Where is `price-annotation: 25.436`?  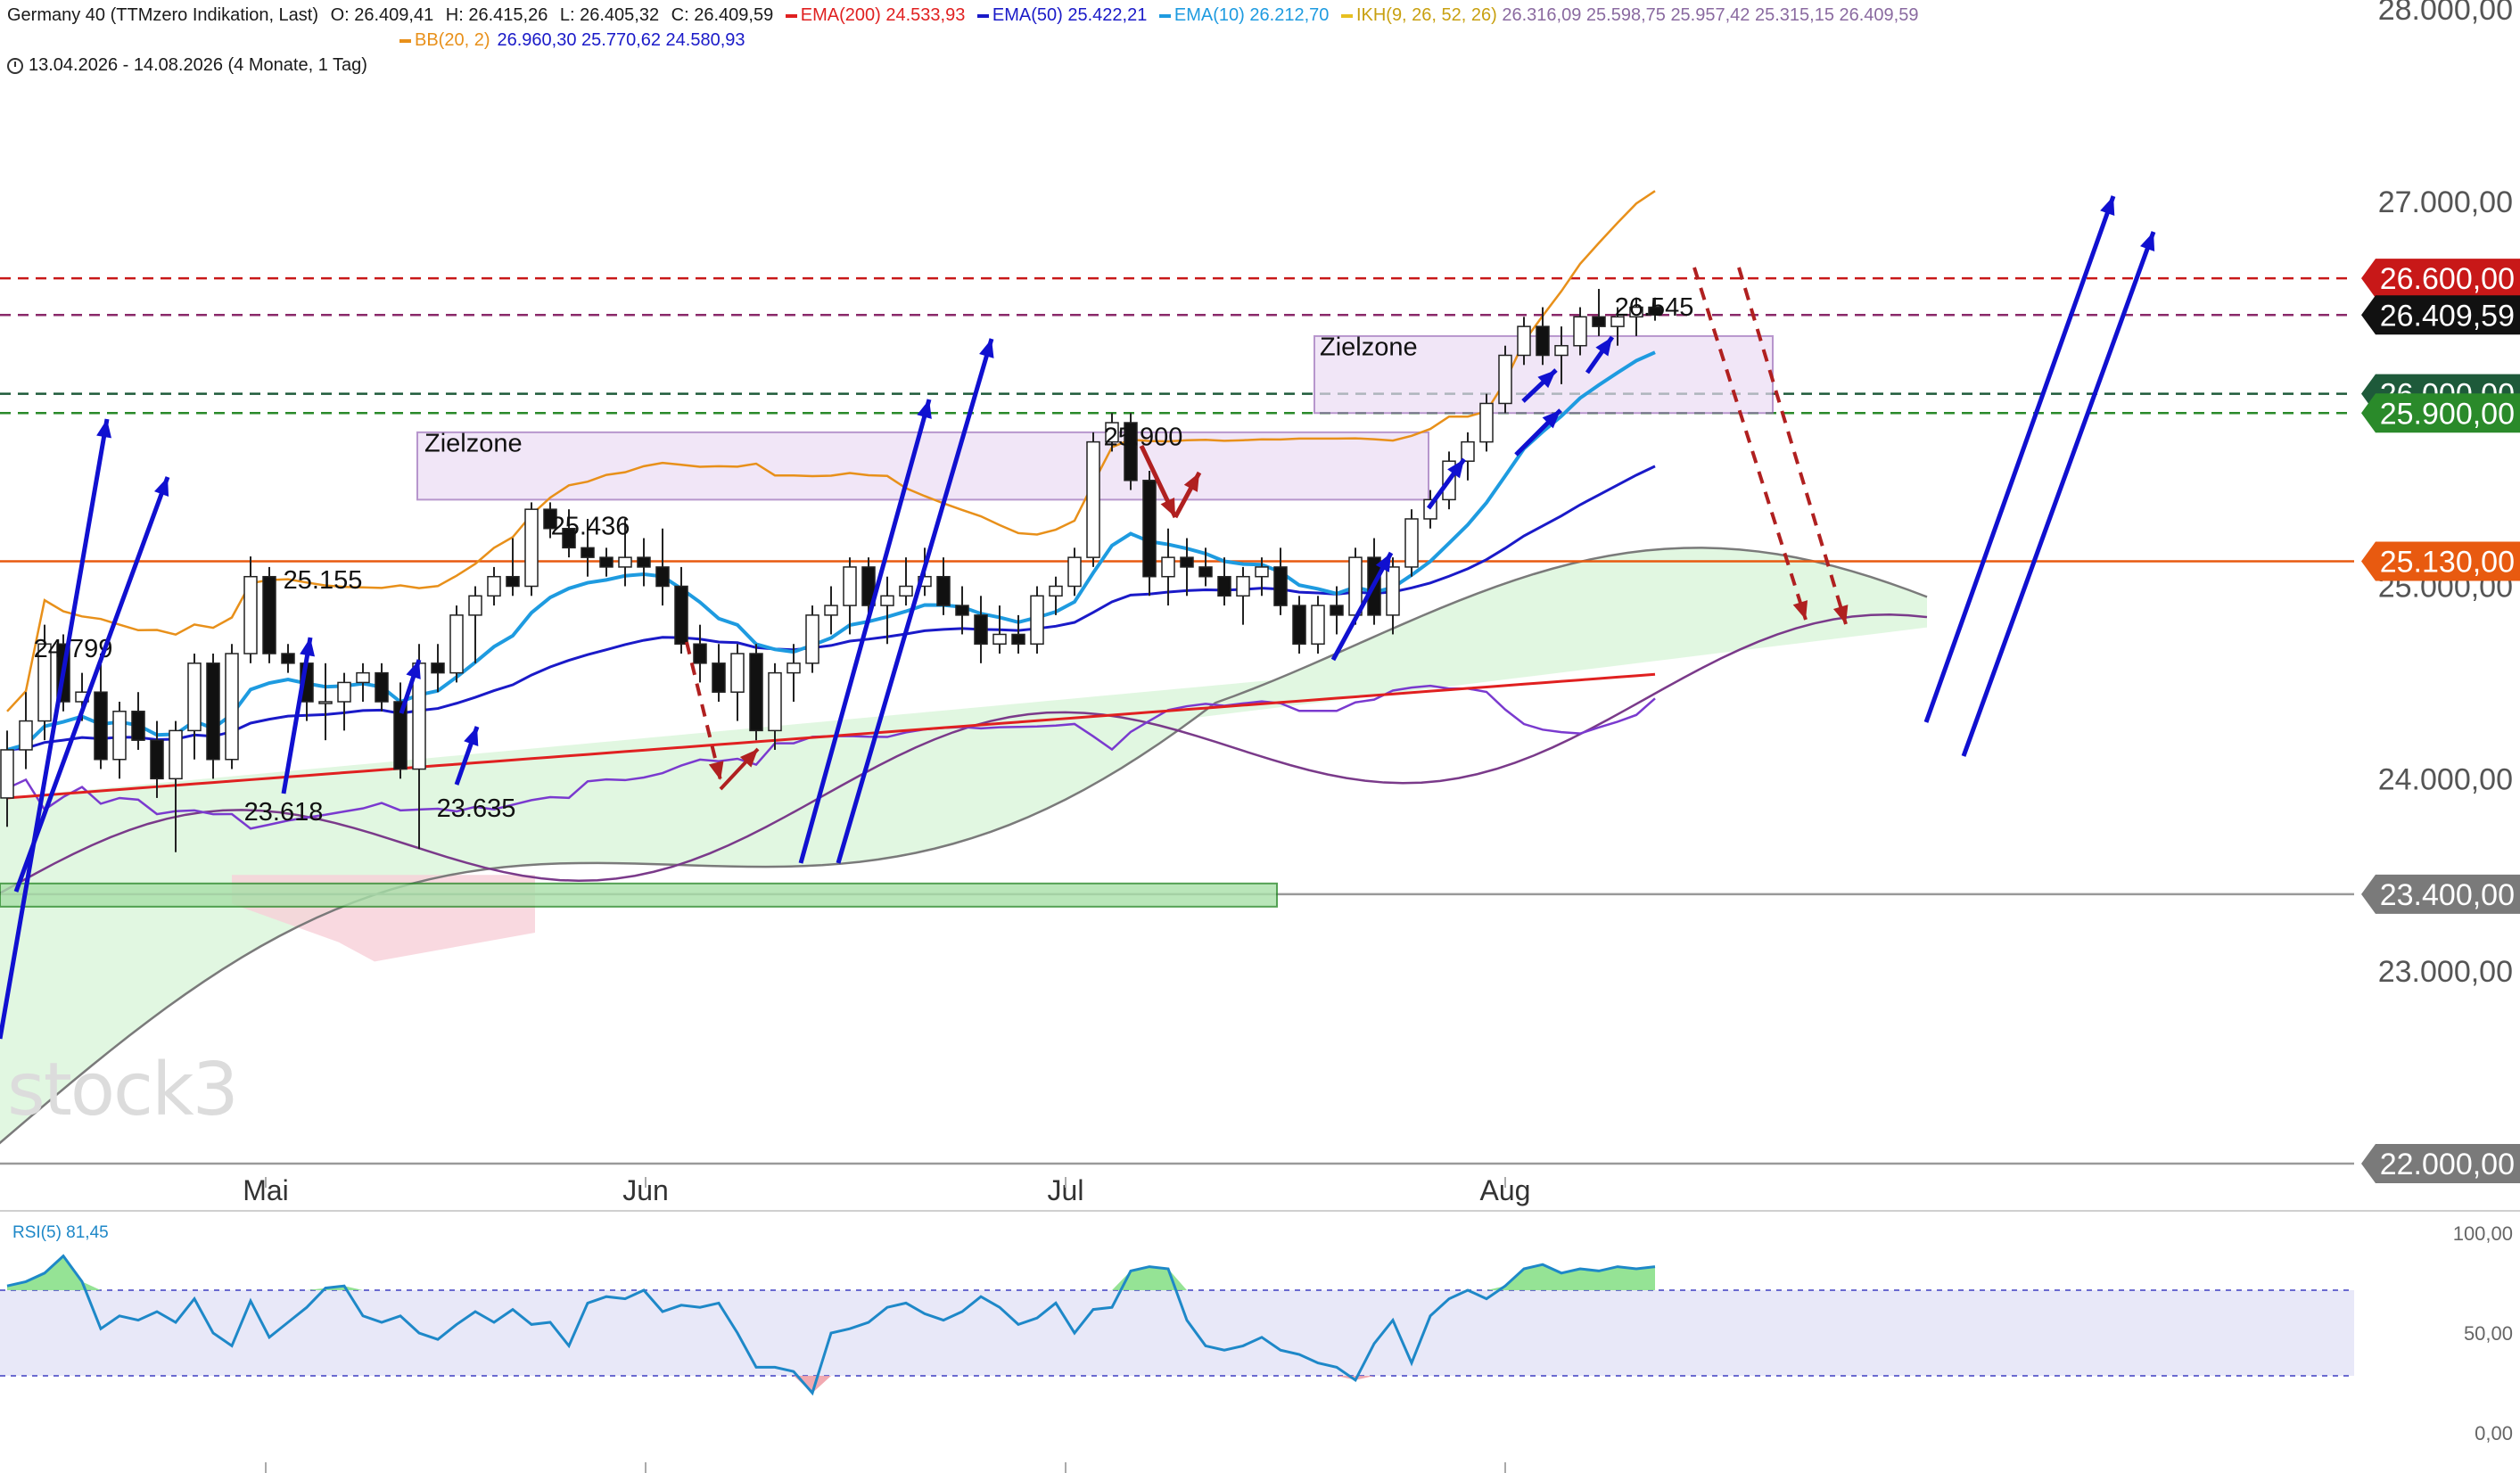 price-annotation: 25.436 is located at coordinates (590, 526).